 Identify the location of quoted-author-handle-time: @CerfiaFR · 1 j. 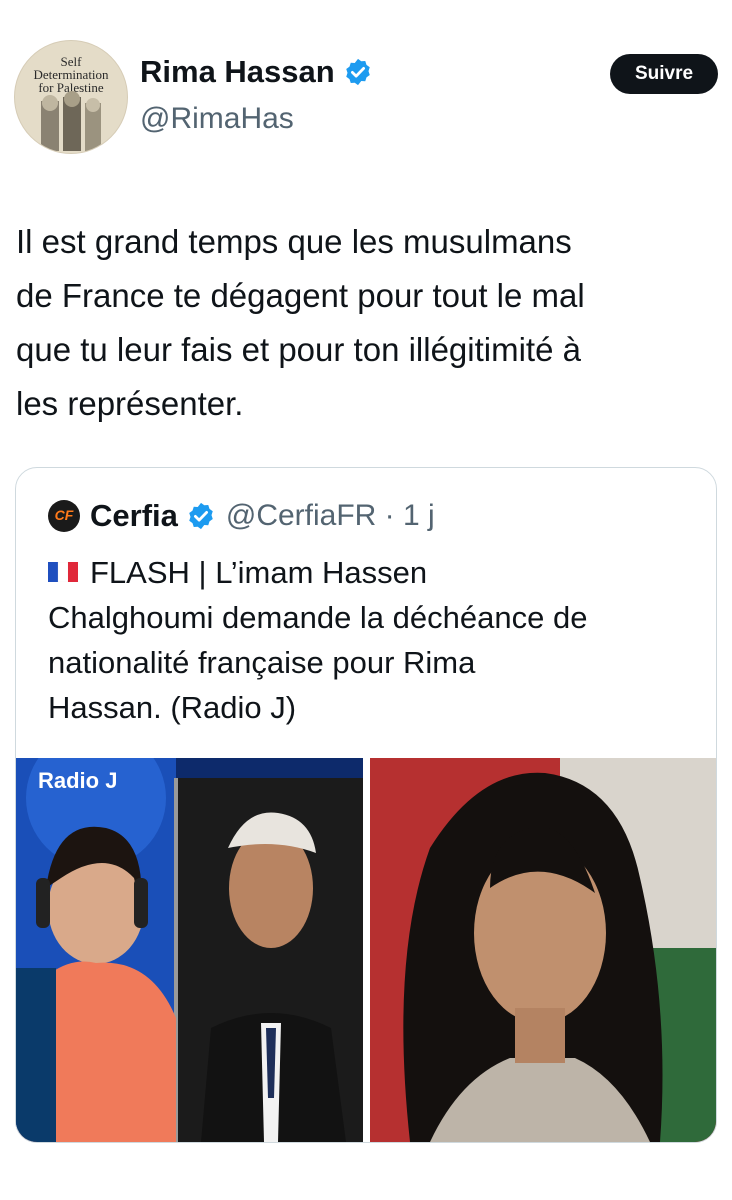
(330, 515).